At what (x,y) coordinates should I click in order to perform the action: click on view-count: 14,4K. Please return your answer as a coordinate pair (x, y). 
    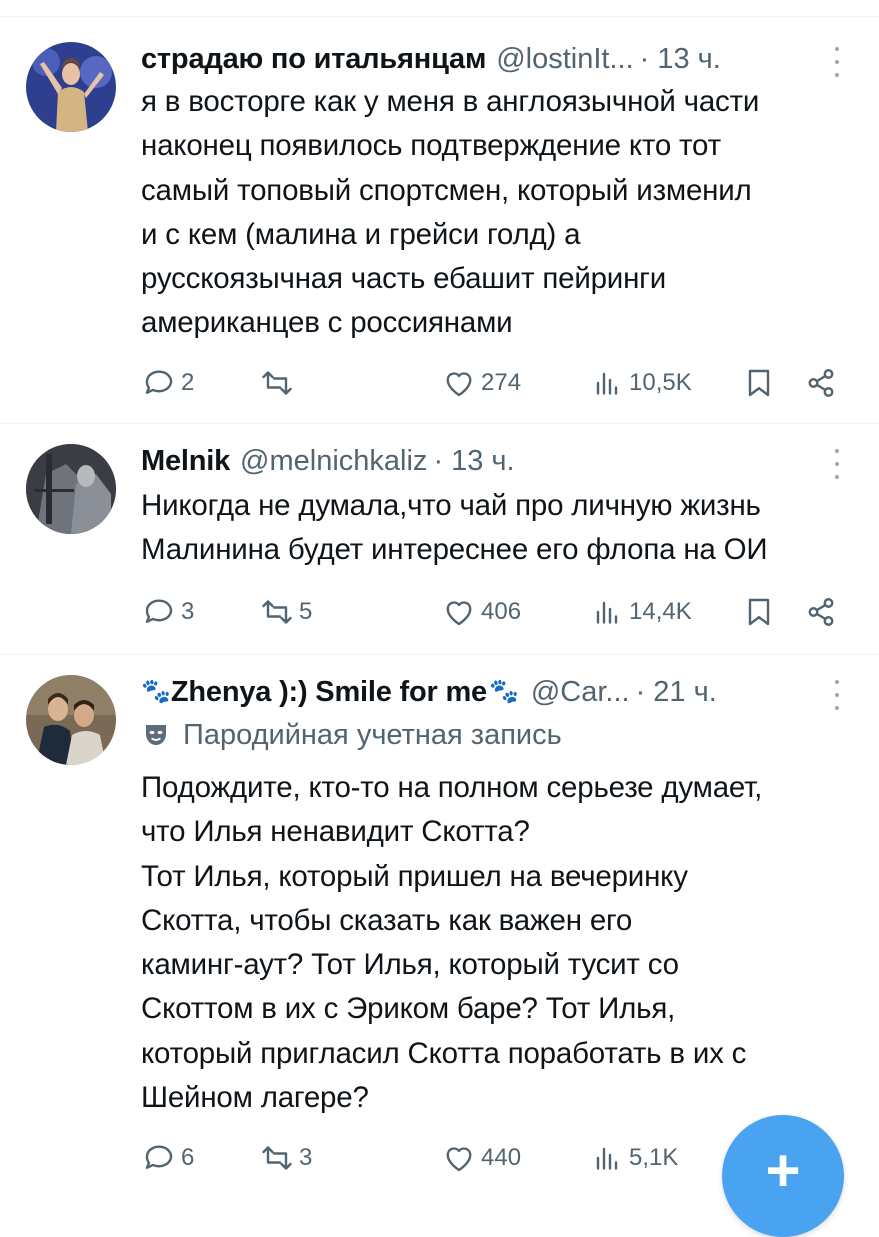
    Looking at the image, I should click on (660, 611).